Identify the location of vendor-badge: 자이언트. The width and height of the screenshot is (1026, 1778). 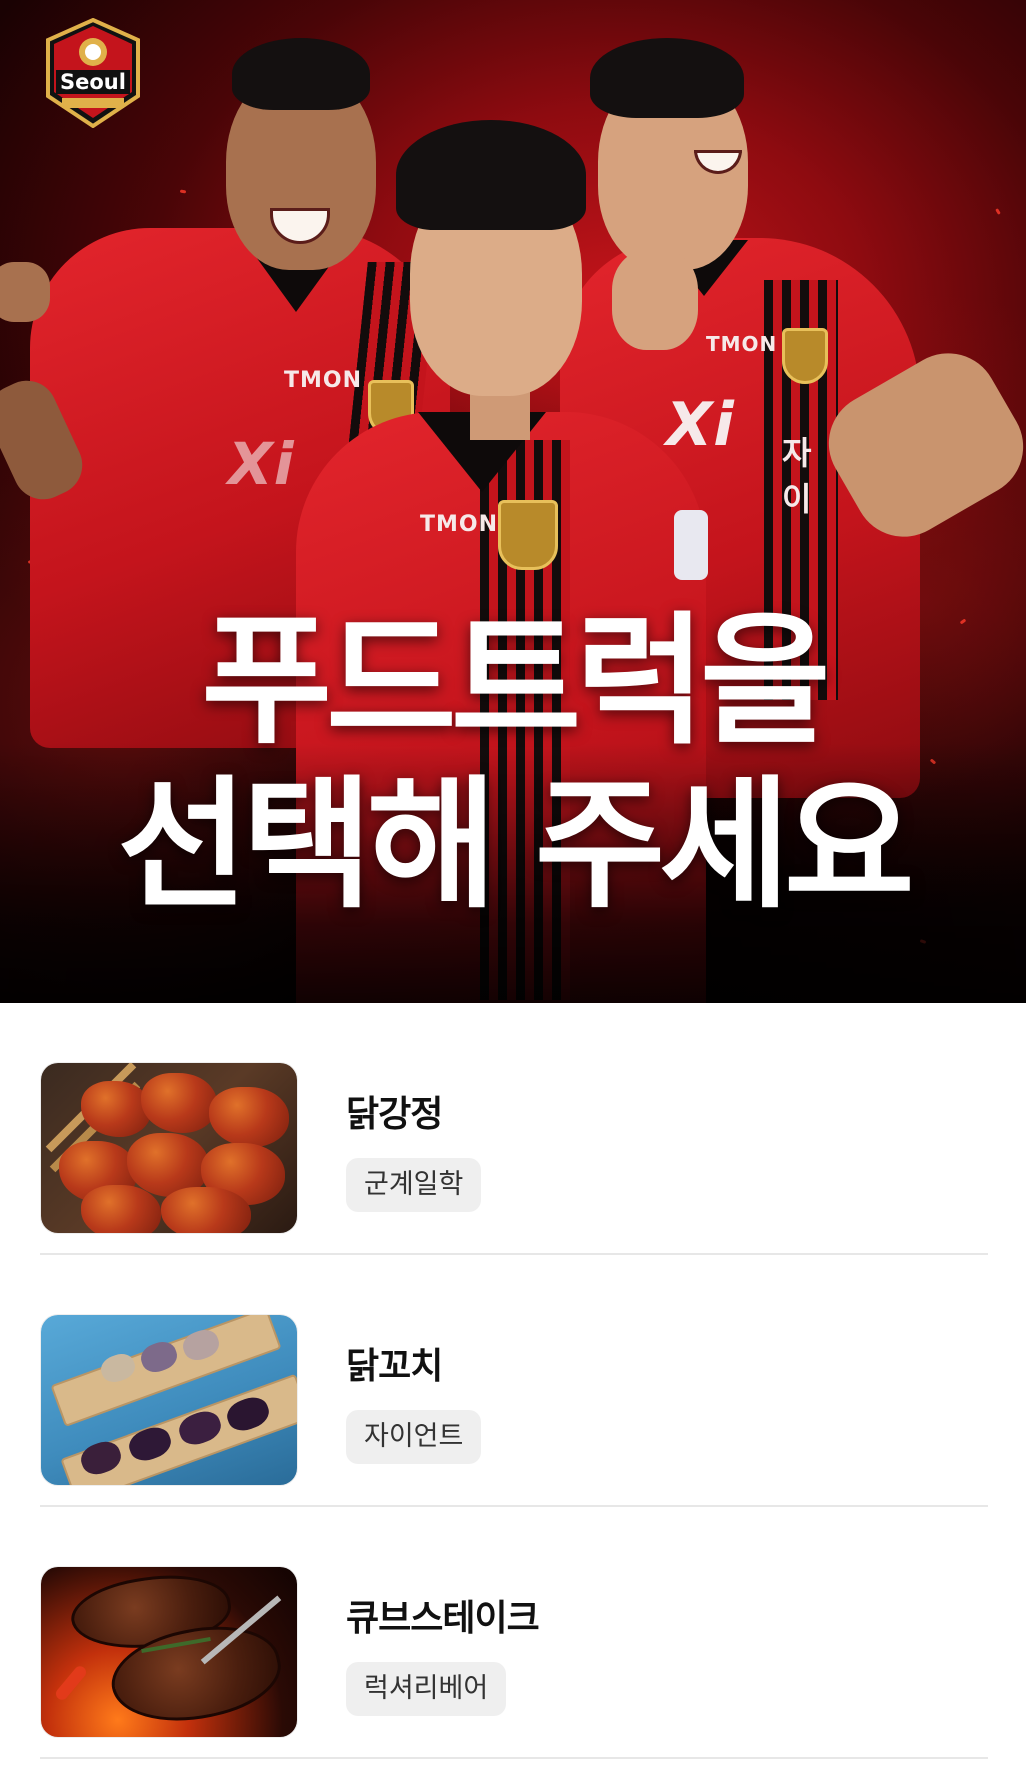
(414, 1437).